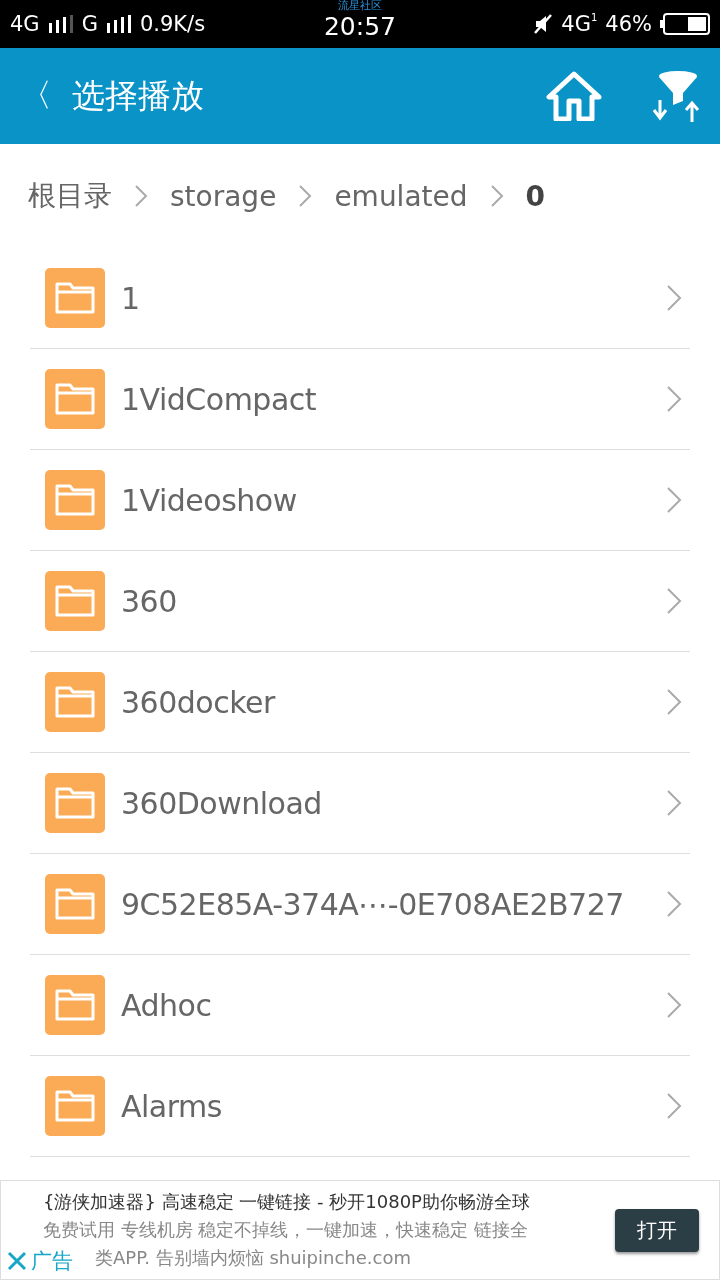  What do you see at coordinates (360, 399) in the screenshot?
I see `folder-row: 1VidCompact` at bounding box center [360, 399].